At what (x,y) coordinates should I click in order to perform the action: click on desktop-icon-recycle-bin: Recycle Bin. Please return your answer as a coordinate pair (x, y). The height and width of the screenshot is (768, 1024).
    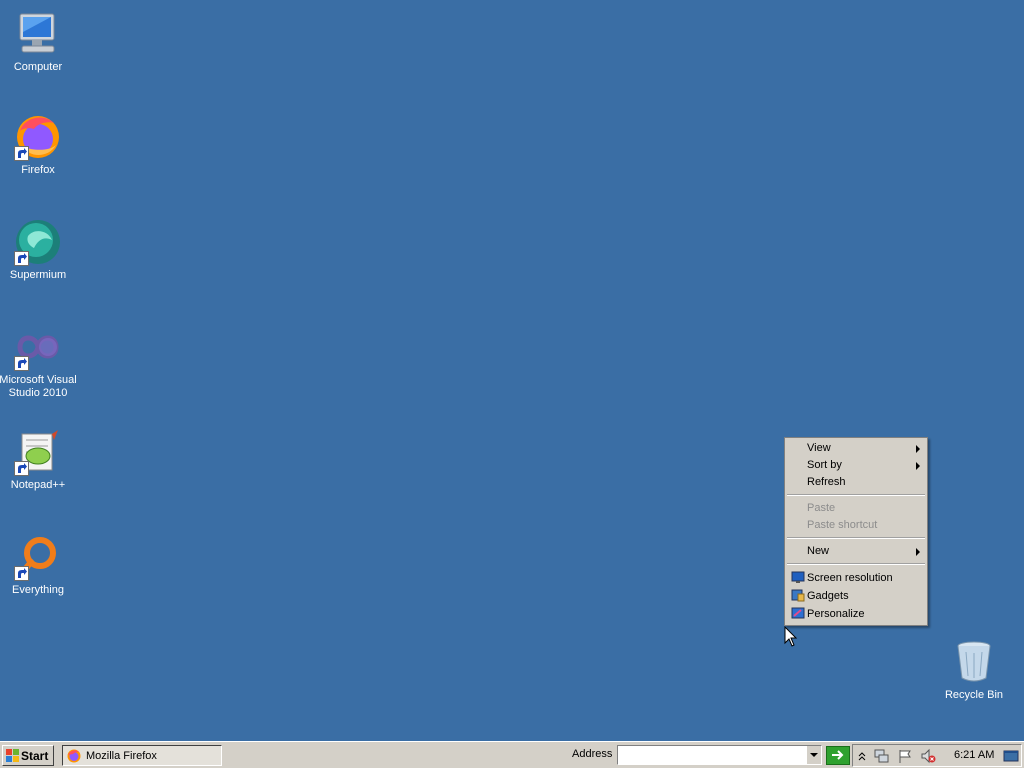
    Looking at the image, I should click on (974, 670).